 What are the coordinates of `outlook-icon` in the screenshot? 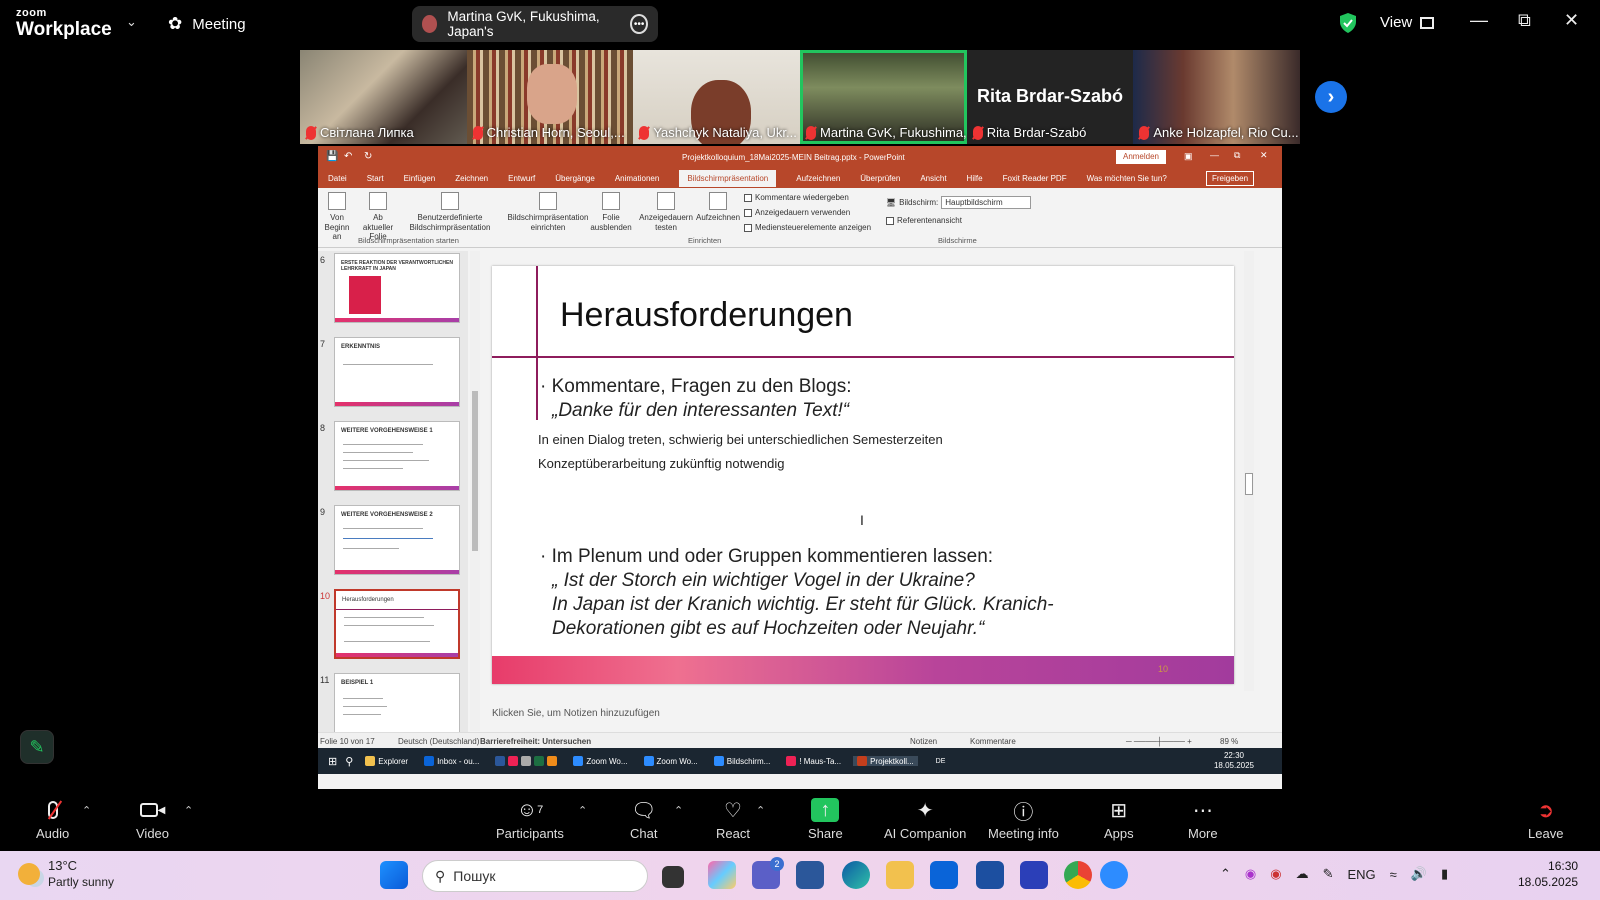 It's located at (944, 875).